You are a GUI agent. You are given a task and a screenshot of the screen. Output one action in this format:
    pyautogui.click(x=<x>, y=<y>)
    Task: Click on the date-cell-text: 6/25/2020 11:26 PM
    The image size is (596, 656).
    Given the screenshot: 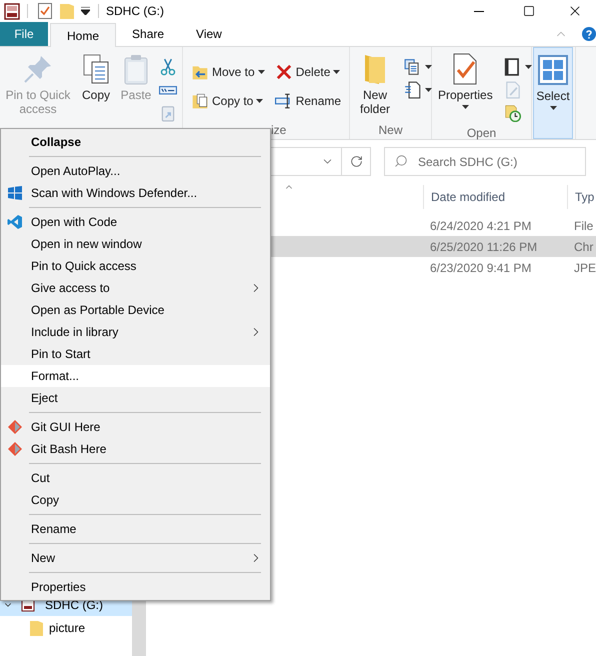 What is the action you would take?
    pyautogui.click(x=483, y=247)
    